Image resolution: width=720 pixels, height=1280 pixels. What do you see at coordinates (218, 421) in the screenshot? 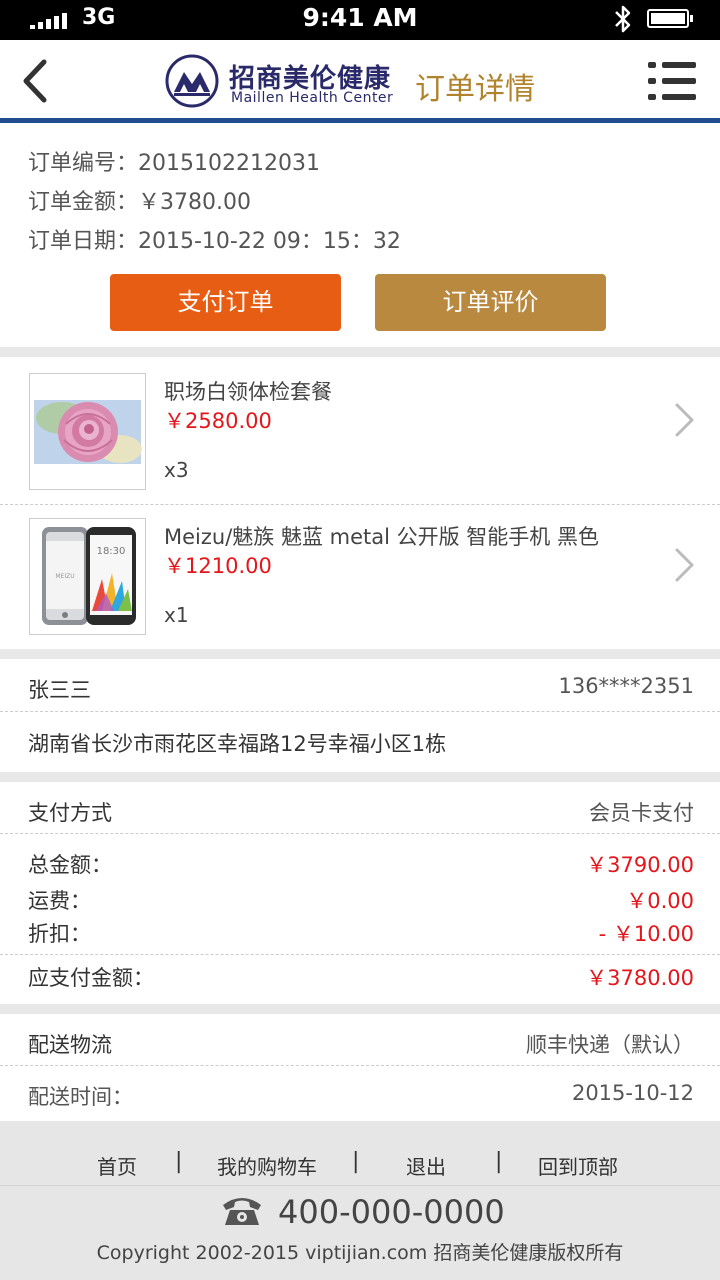
I see `product-price: ￥2580.00` at bounding box center [218, 421].